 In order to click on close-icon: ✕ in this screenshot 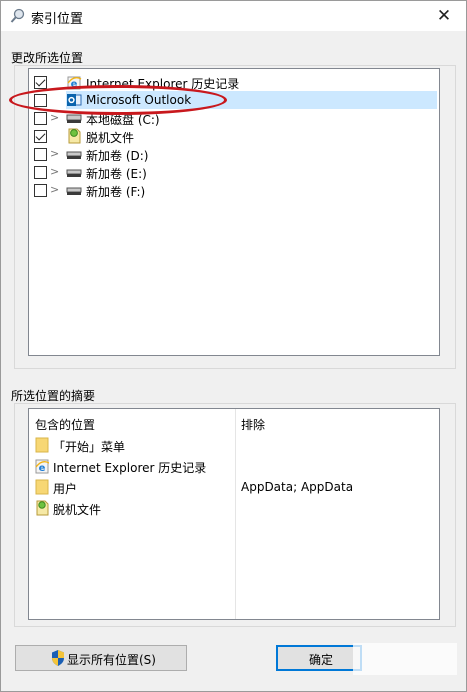, I will do `click(444, 16)`.